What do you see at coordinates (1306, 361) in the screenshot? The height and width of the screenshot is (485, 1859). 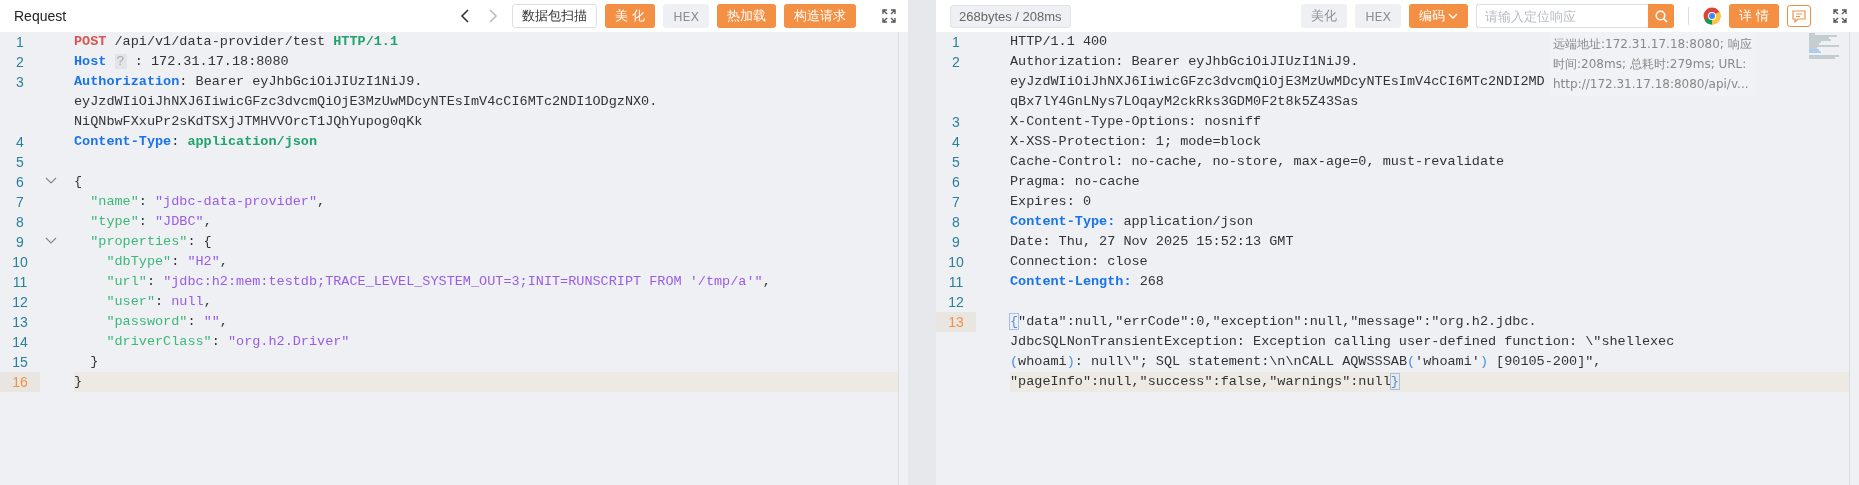 I see `code-text: (whoami): null\"; SQL statement:\n\nCALL AQWSSSAB('whoami') [90105-200]",` at bounding box center [1306, 361].